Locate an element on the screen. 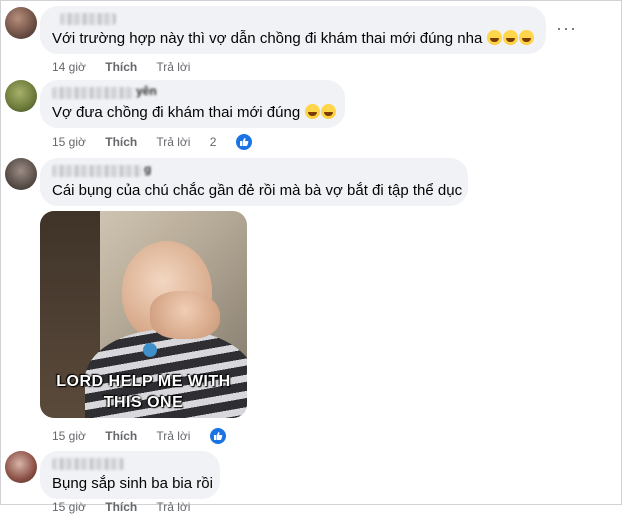  comment-text: Bụng sắp sinh ba bia rồi is located at coordinates (132, 483).